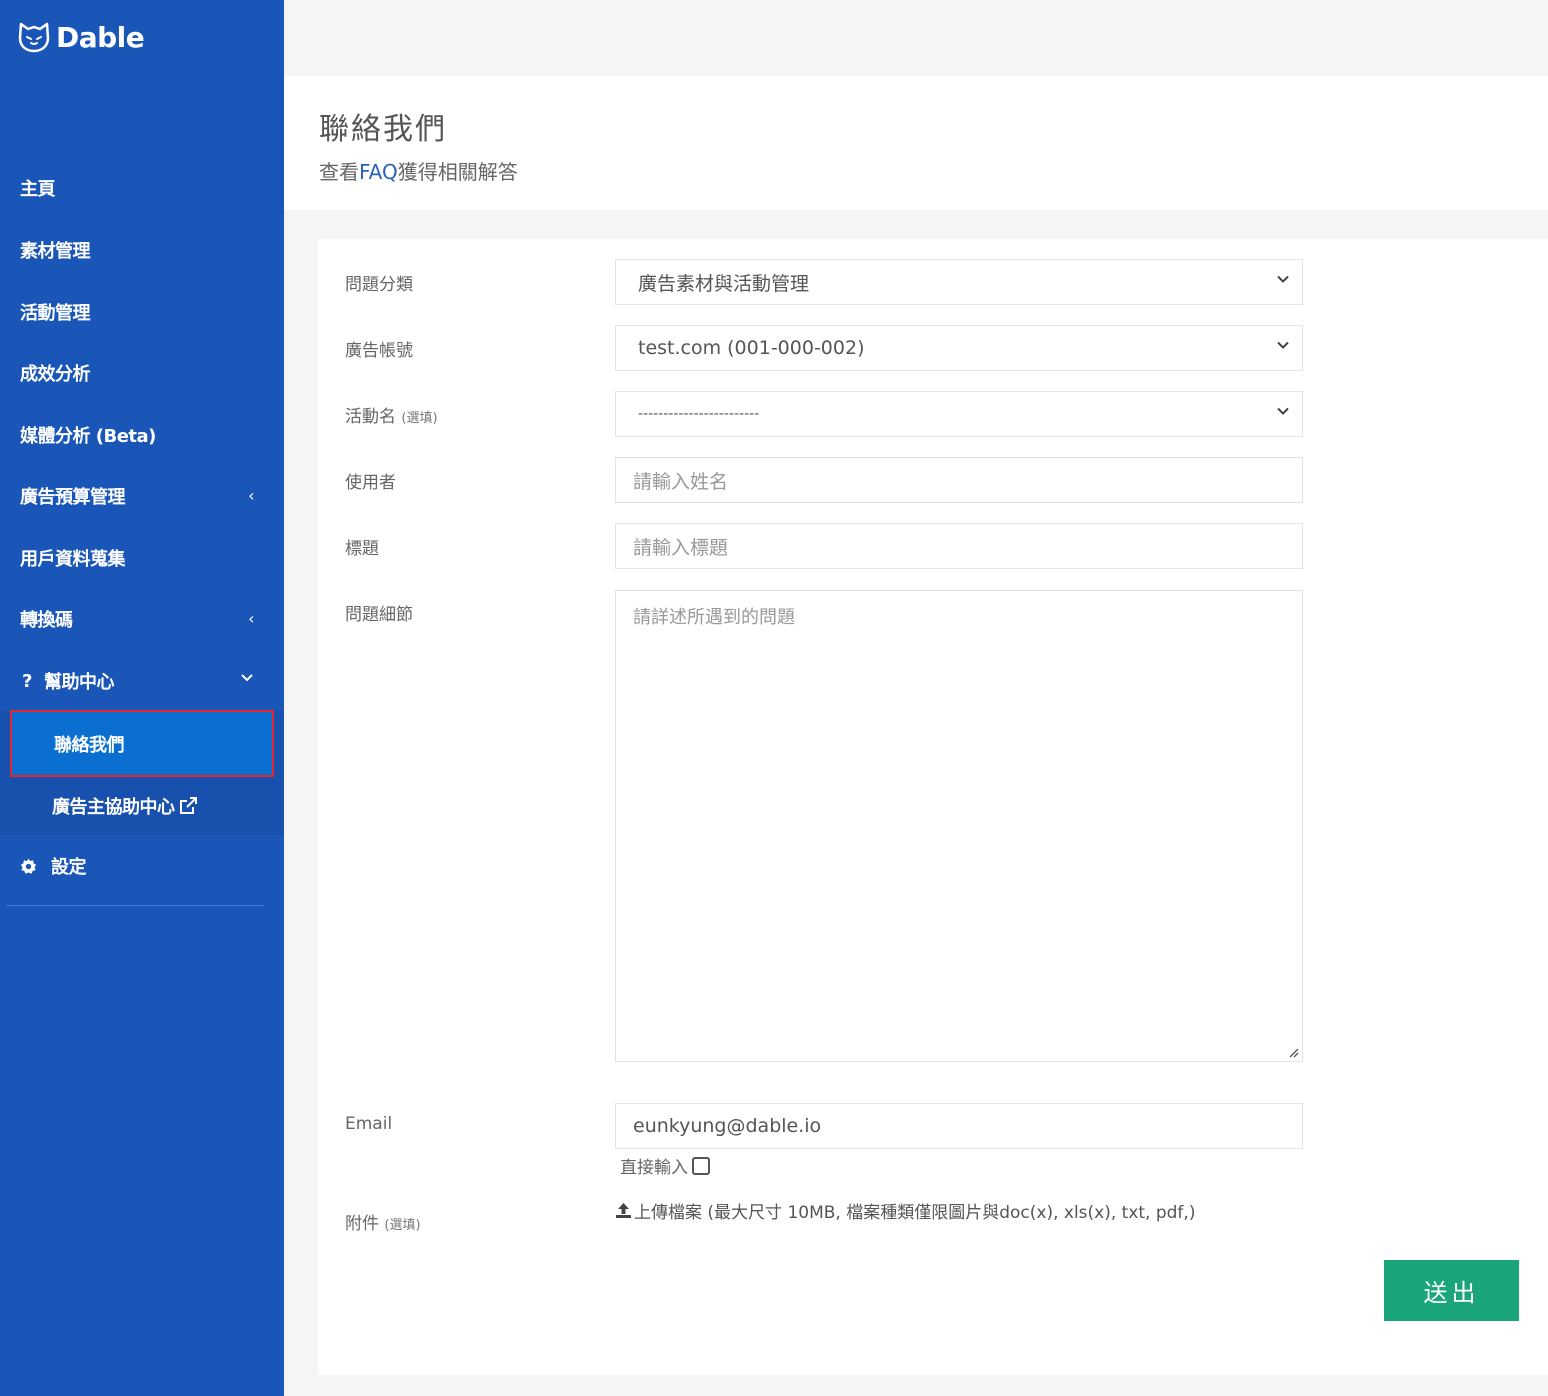  I want to click on gear-icon, so click(28, 866).